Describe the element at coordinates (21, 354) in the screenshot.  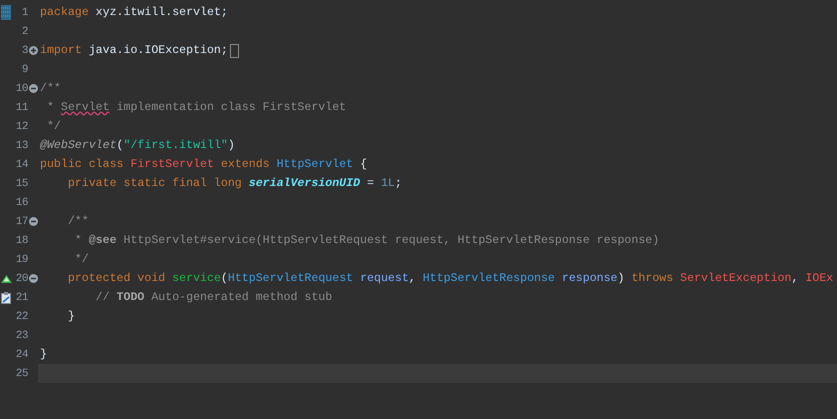
I see `line-number: 24` at that location.